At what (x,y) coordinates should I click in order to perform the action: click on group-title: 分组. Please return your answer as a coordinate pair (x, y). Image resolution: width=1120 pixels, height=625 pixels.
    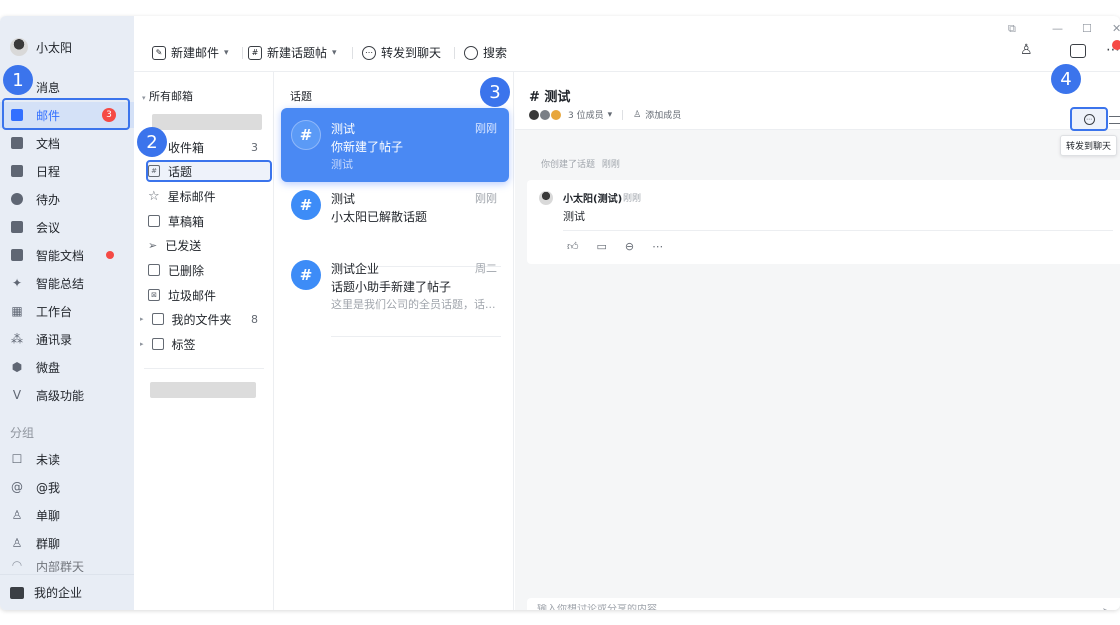
    Looking at the image, I should click on (22, 433).